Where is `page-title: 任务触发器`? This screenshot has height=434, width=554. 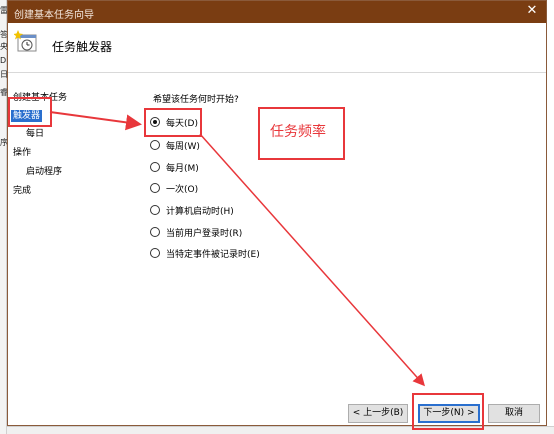
page-title: 任务触发器 is located at coordinates (82, 47).